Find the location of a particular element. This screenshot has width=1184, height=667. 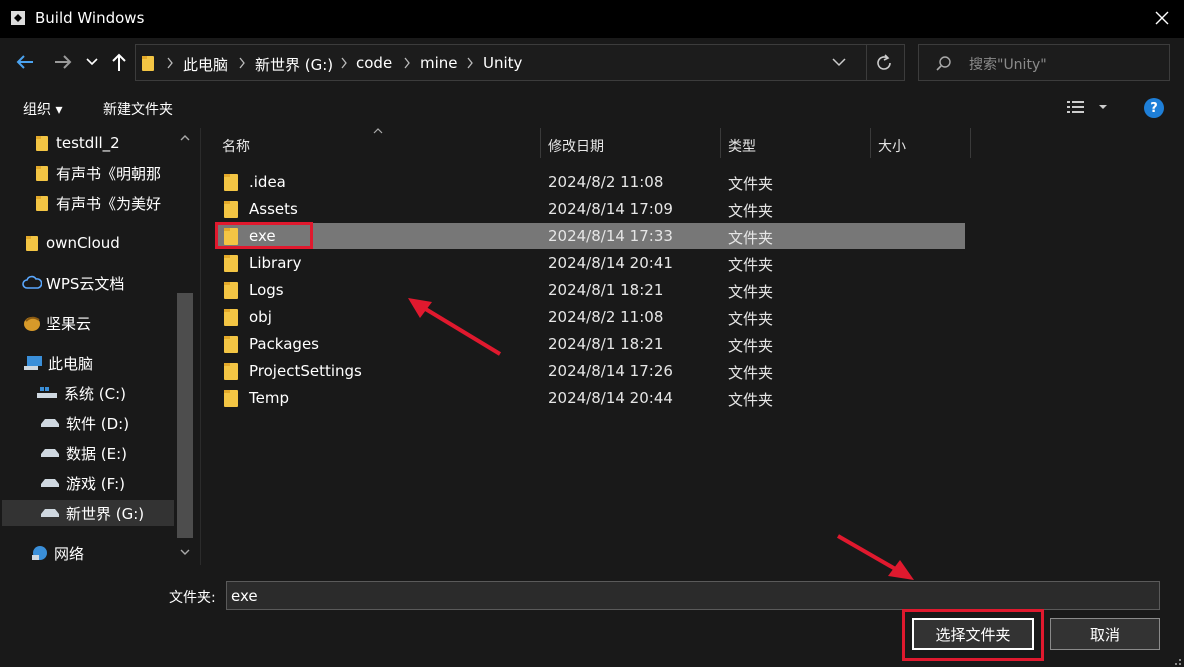

sidebar-item-label: 坚果云 is located at coordinates (69, 323).